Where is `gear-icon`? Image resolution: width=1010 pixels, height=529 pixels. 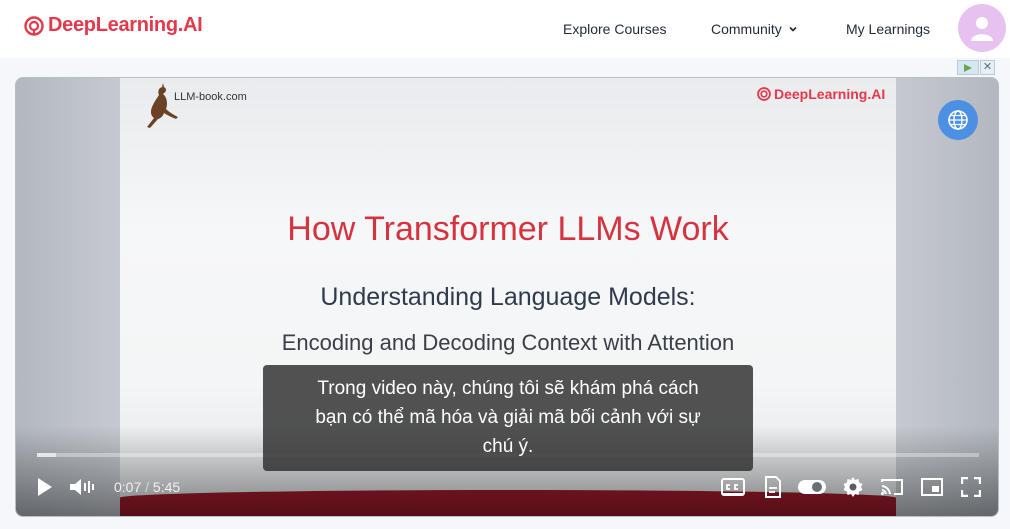
gear-icon is located at coordinates (853, 487).